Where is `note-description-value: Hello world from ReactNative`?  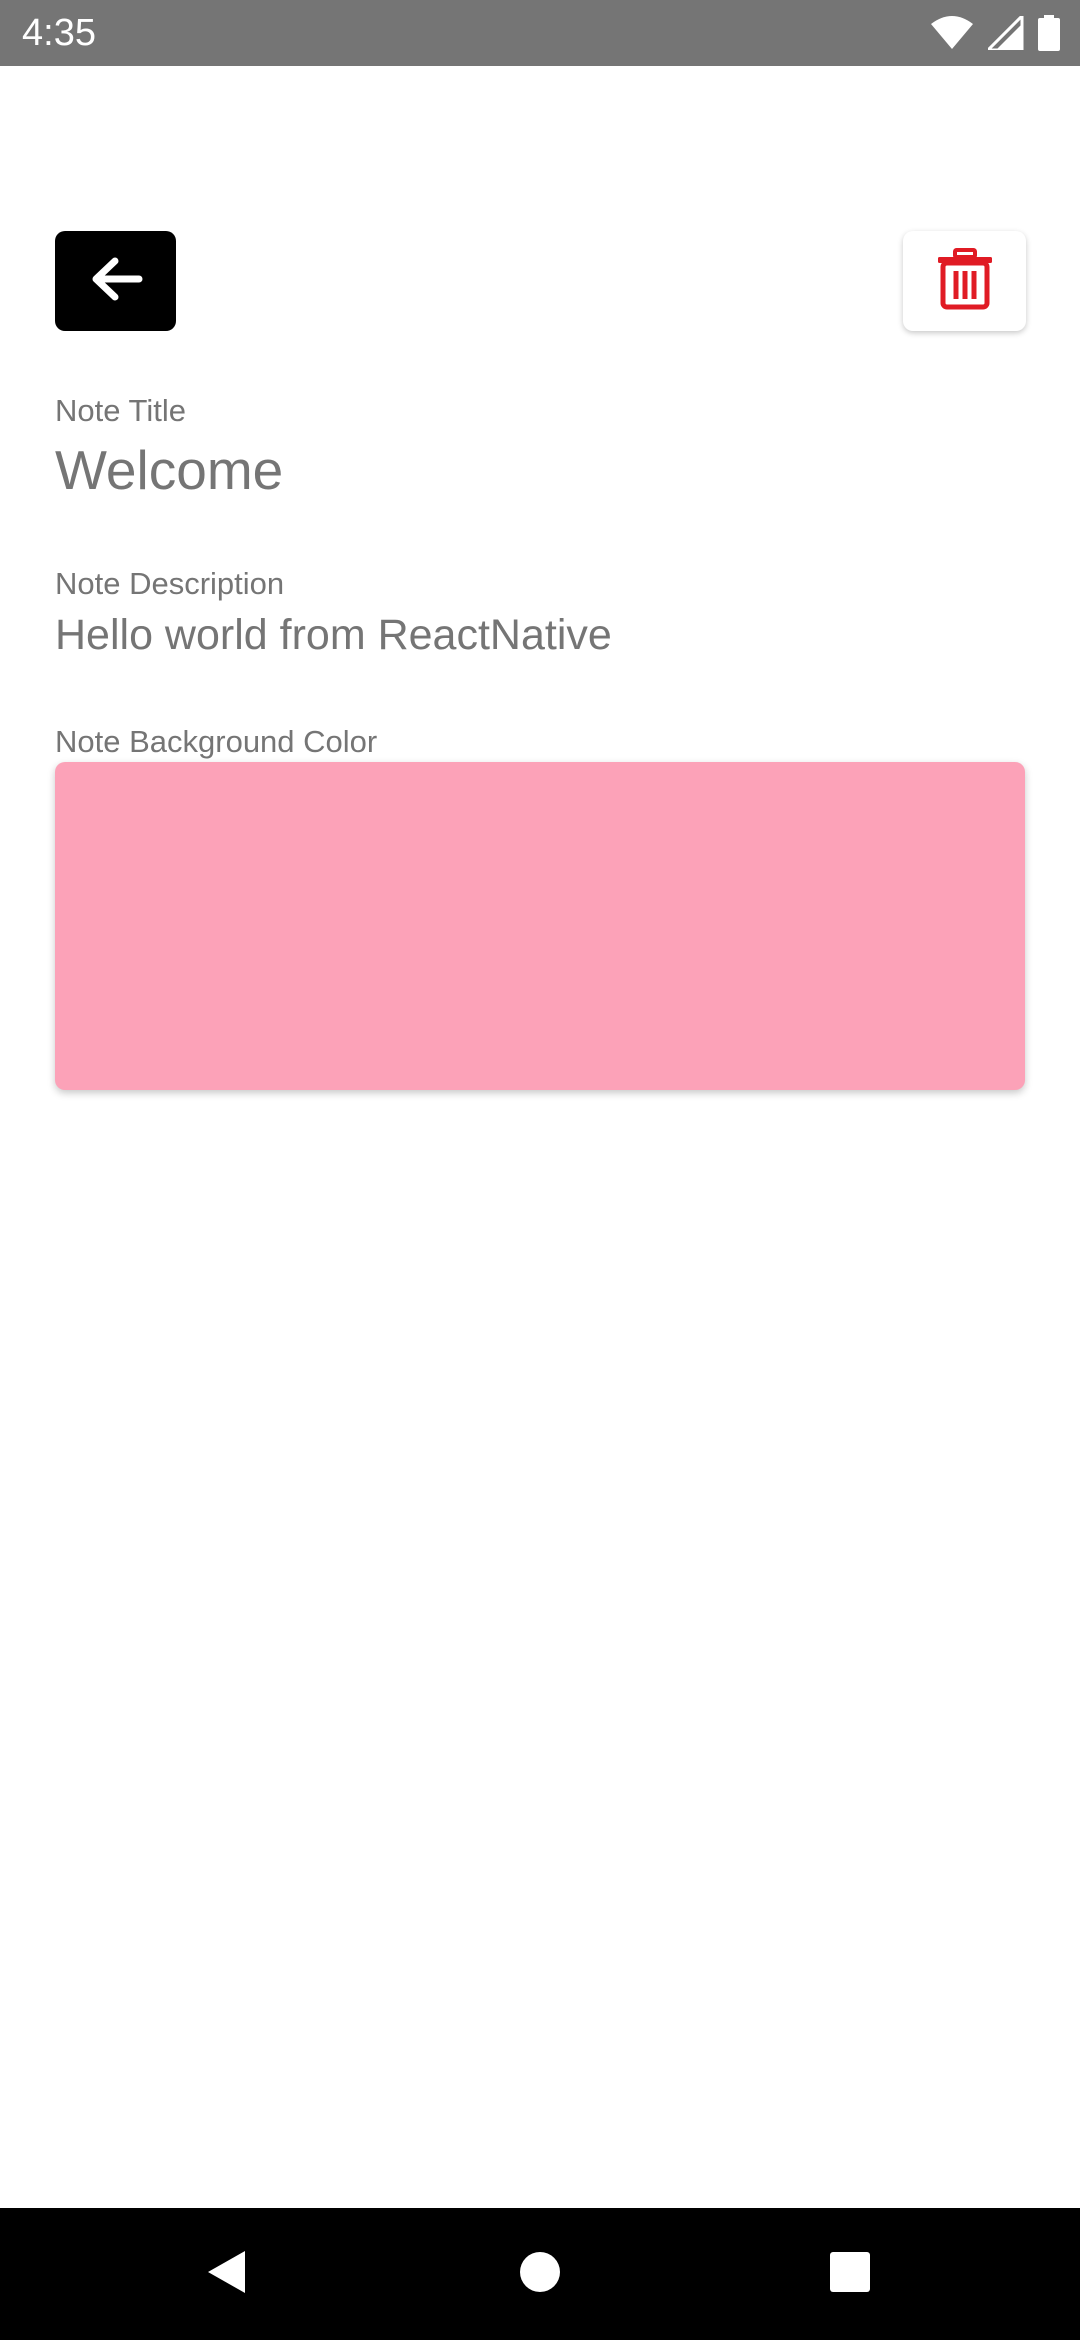 note-description-value: Hello world from ReactNative is located at coordinates (333, 635).